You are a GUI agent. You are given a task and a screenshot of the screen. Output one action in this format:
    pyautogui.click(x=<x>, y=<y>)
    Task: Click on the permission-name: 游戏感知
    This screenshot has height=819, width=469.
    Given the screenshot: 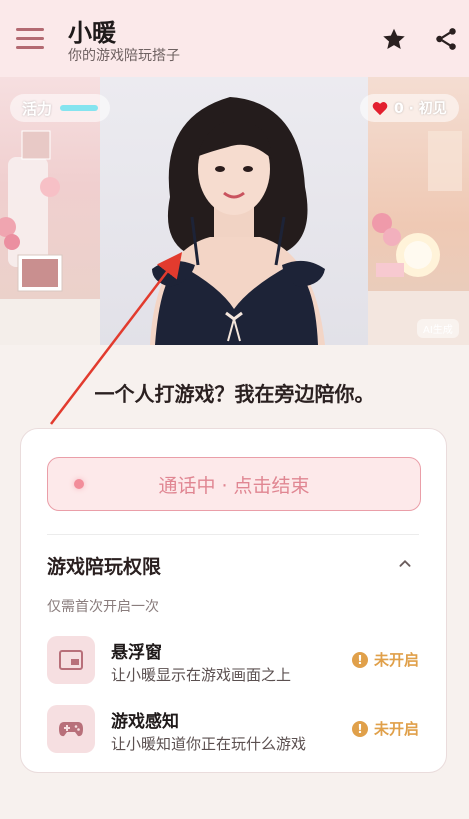 What is the action you would take?
    pyautogui.click(x=145, y=722)
    